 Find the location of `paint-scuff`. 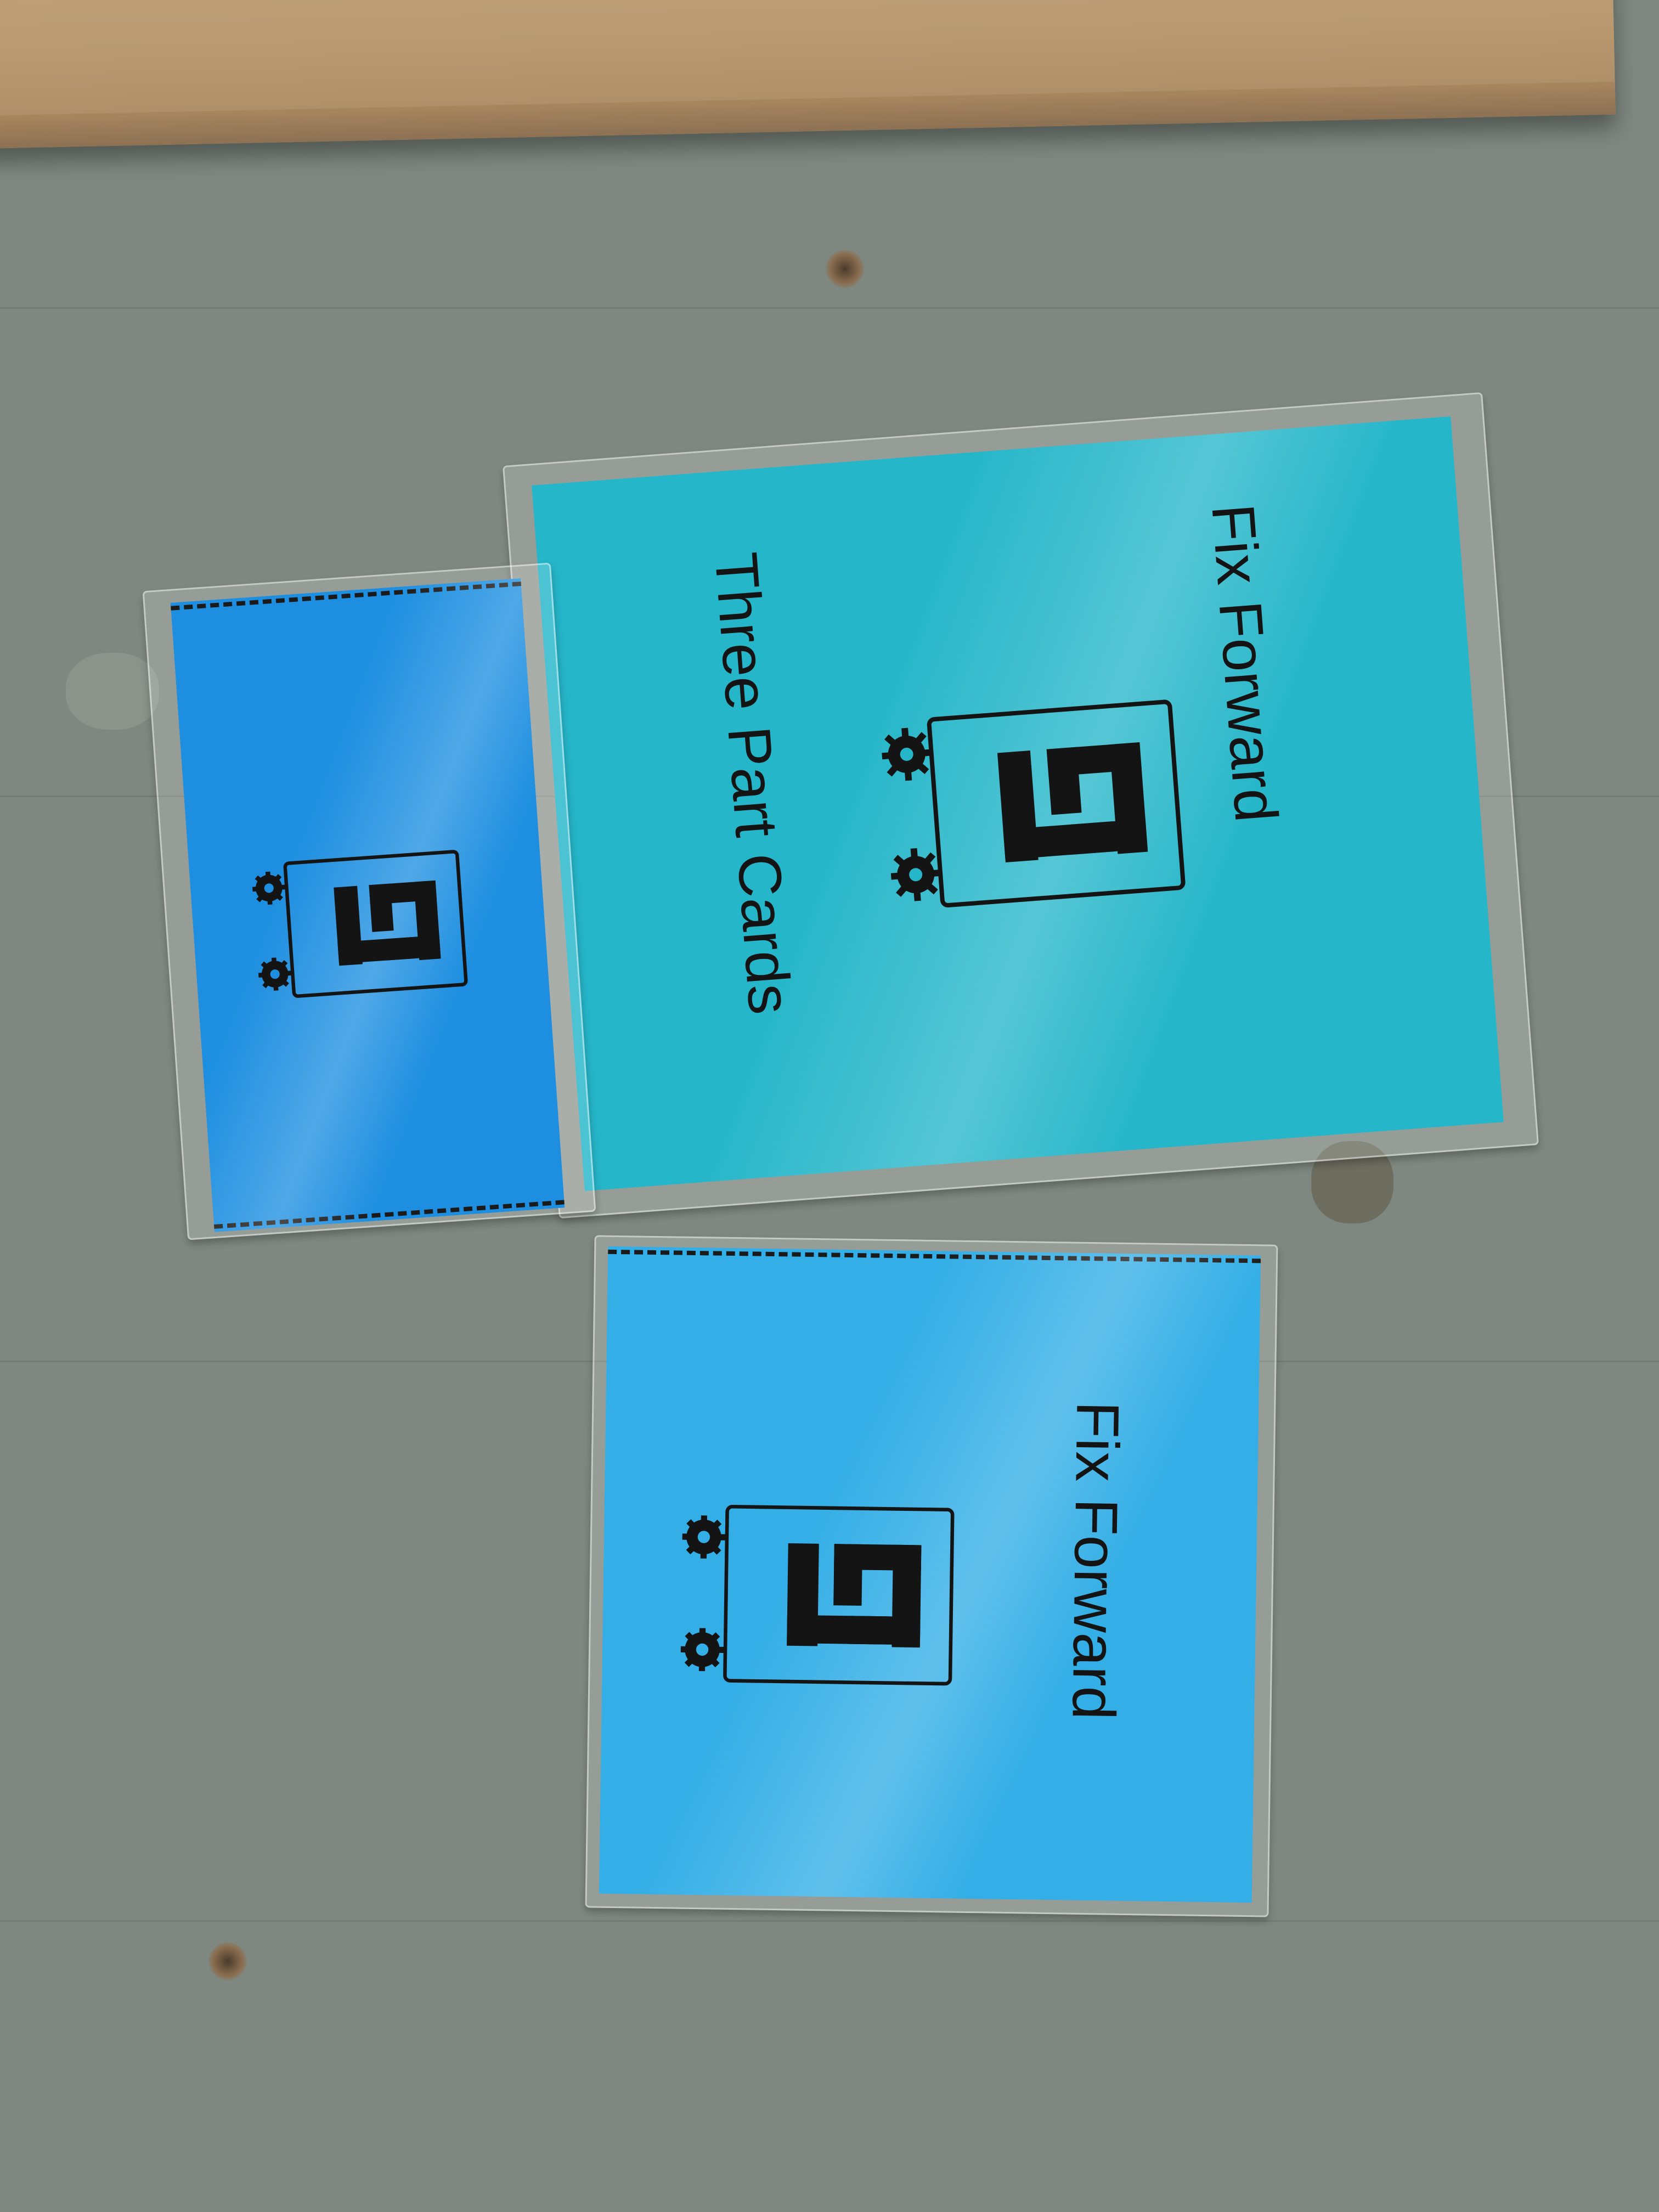

paint-scuff is located at coordinates (113, 691).